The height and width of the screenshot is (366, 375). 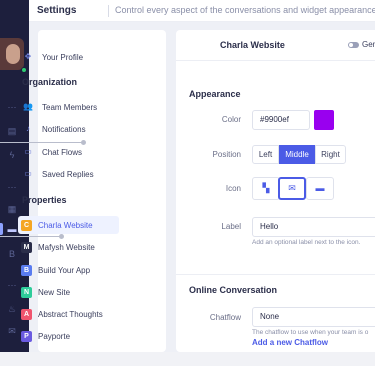 I want to click on property-badge: C, so click(x=26, y=225).